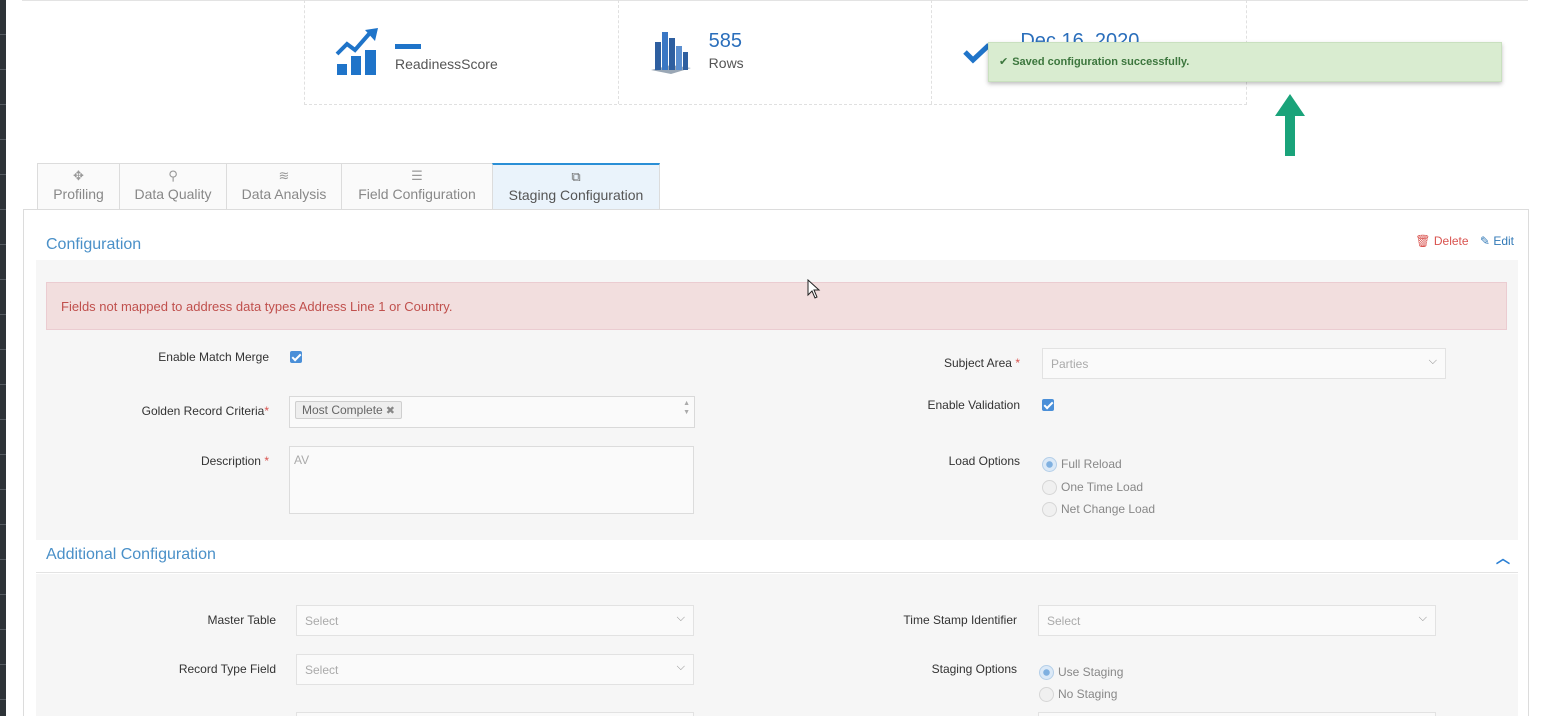 The image size is (1544, 716). What do you see at coordinates (227, 669) in the screenshot?
I see `record-type-field-label: Record Type Field` at bounding box center [227, 669].